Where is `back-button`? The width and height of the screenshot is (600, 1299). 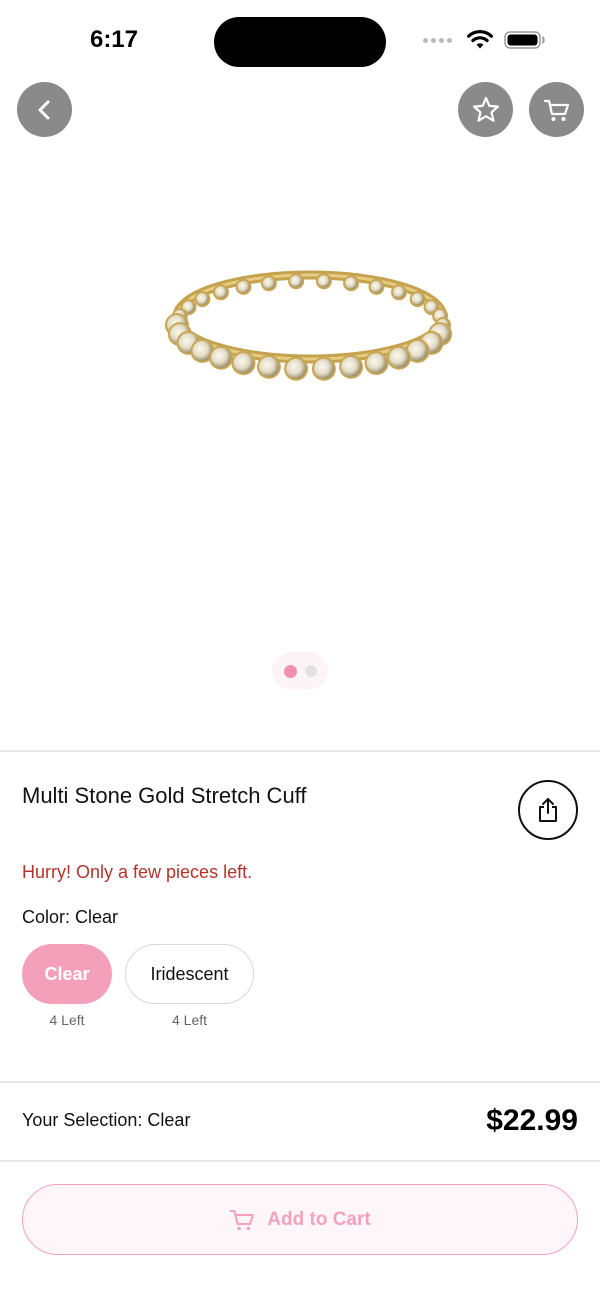
back-button is located at coordinates (44, 109).